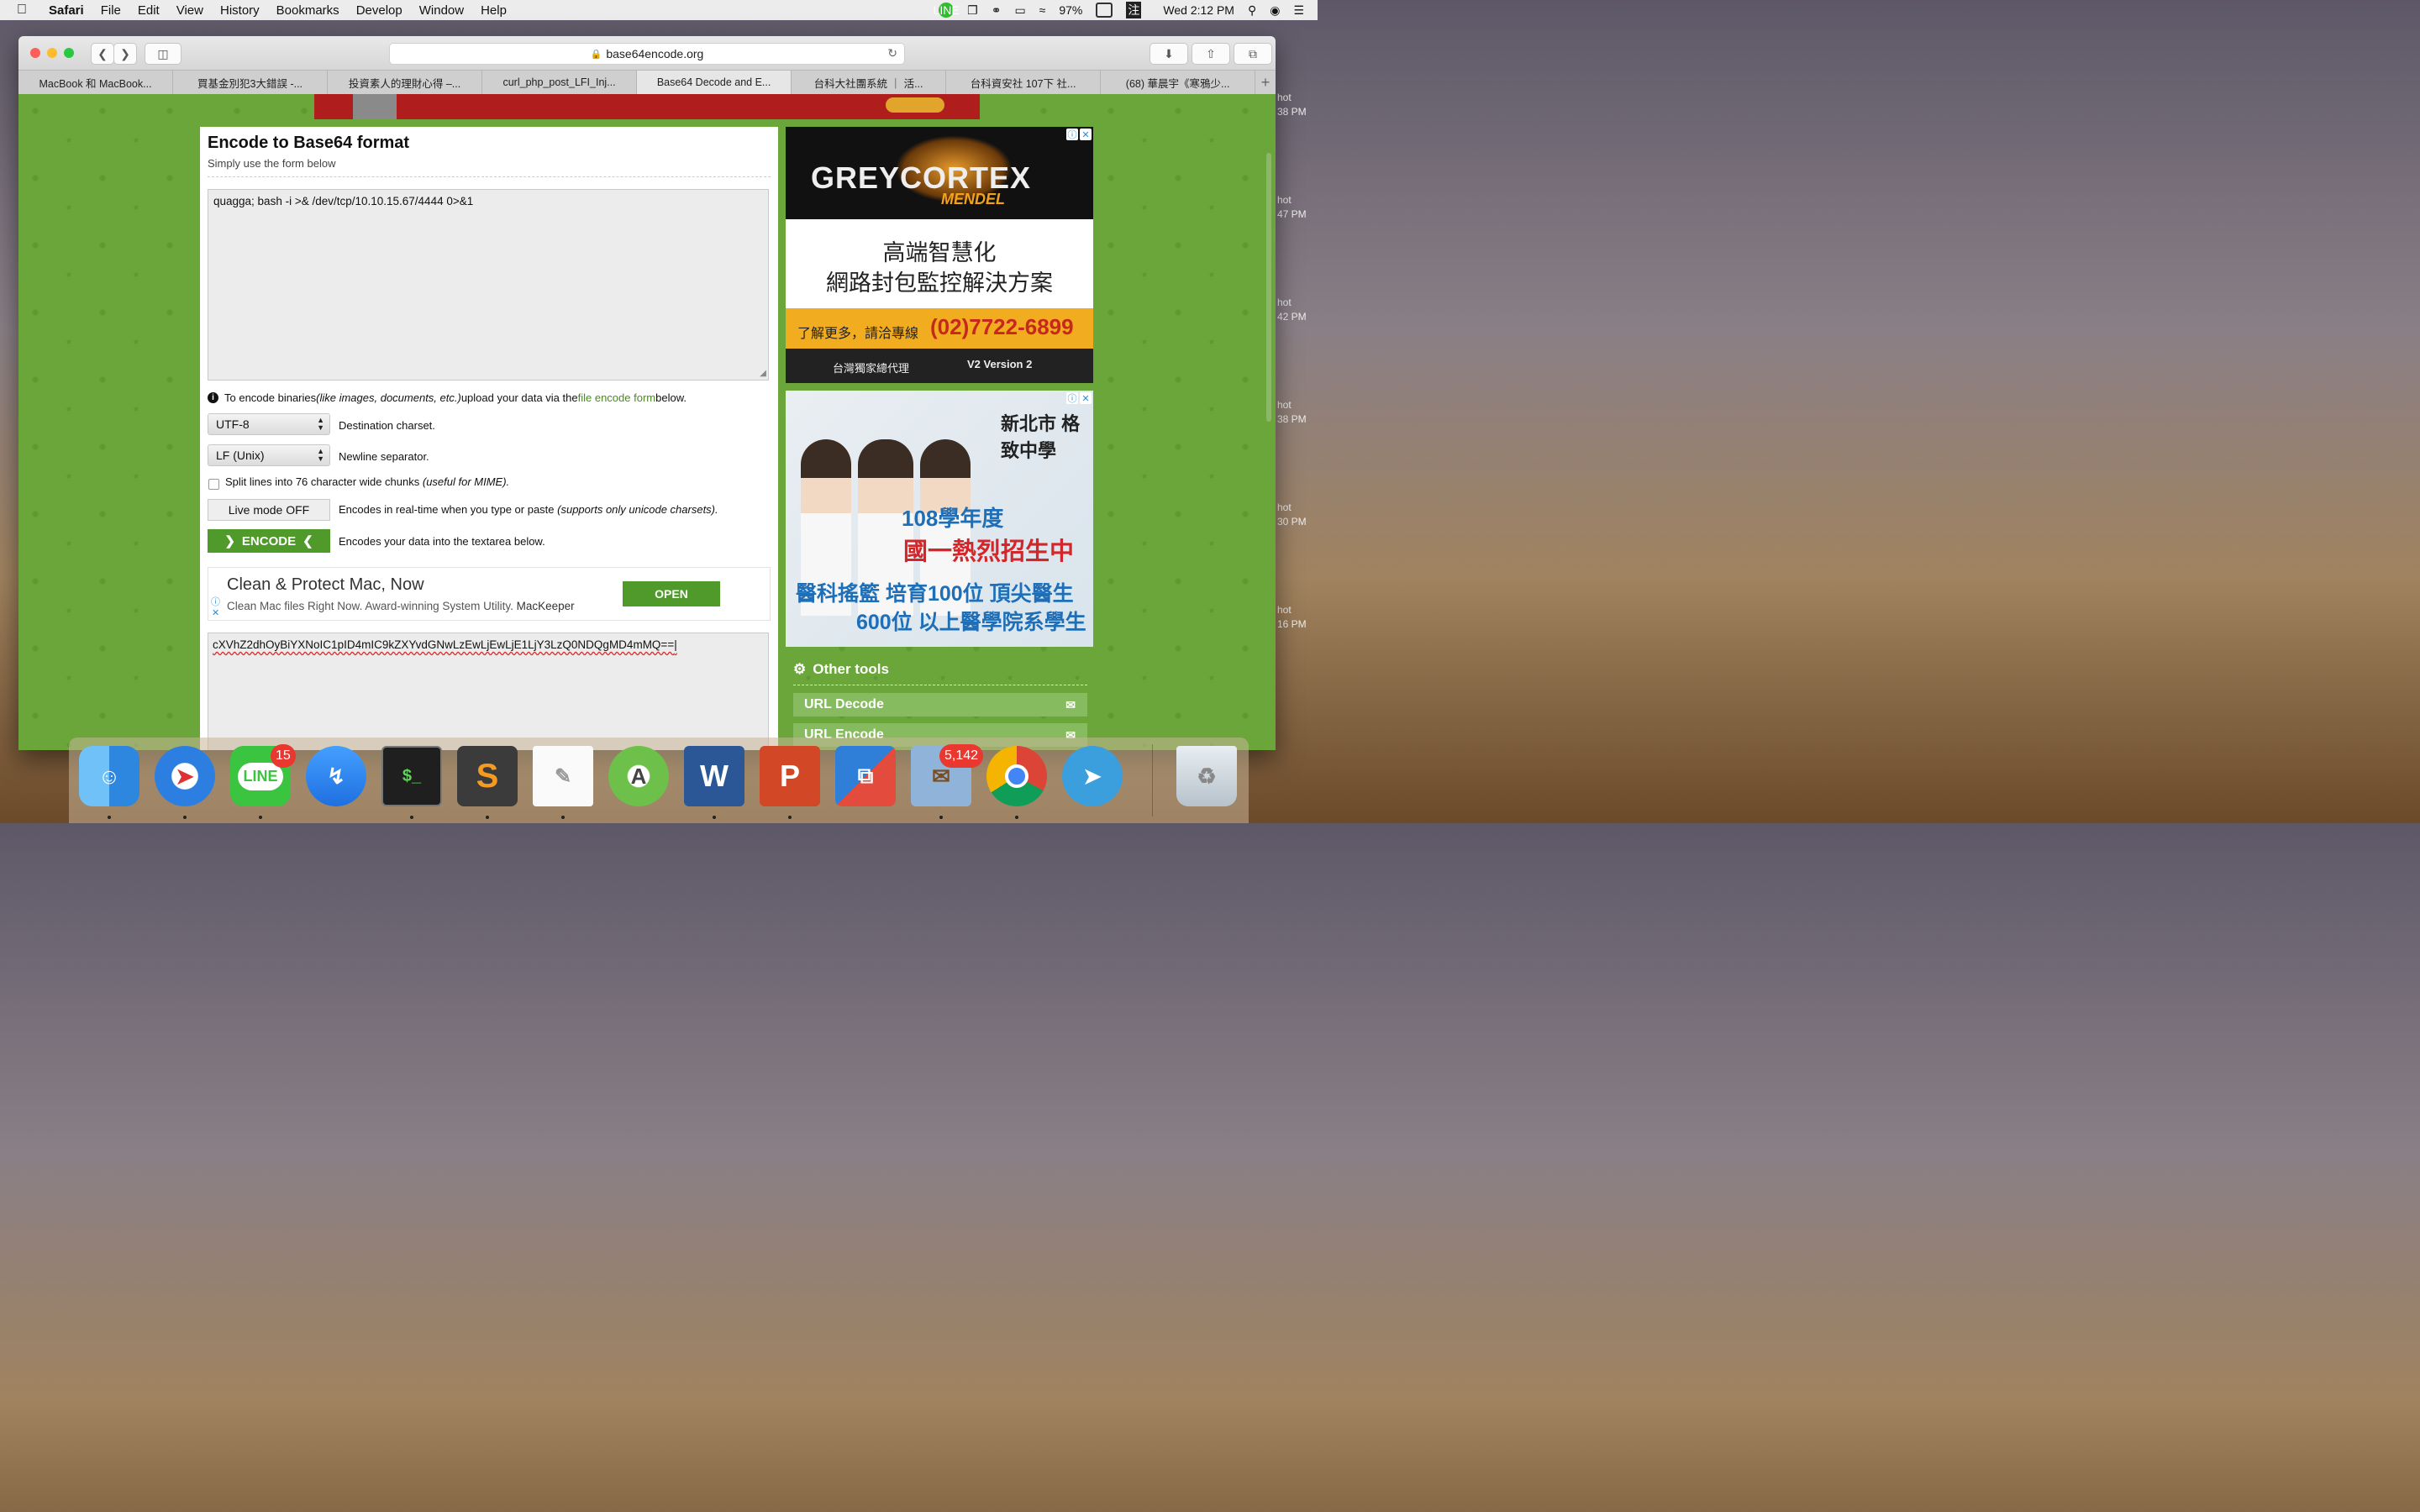 This screenshot has width=2420, height=1512. What do you see at coordinates (939, 366) in the screenshot?
I see `ad-footer: 台灣獨家總代理 V2 Version 2` at bounding box center [939, 366].